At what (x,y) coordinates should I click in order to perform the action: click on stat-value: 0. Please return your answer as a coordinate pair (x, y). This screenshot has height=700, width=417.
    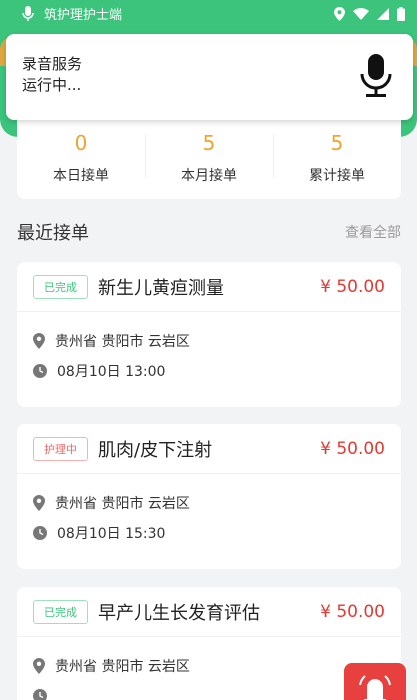
    Looking at the image, I should click on (81, 143).